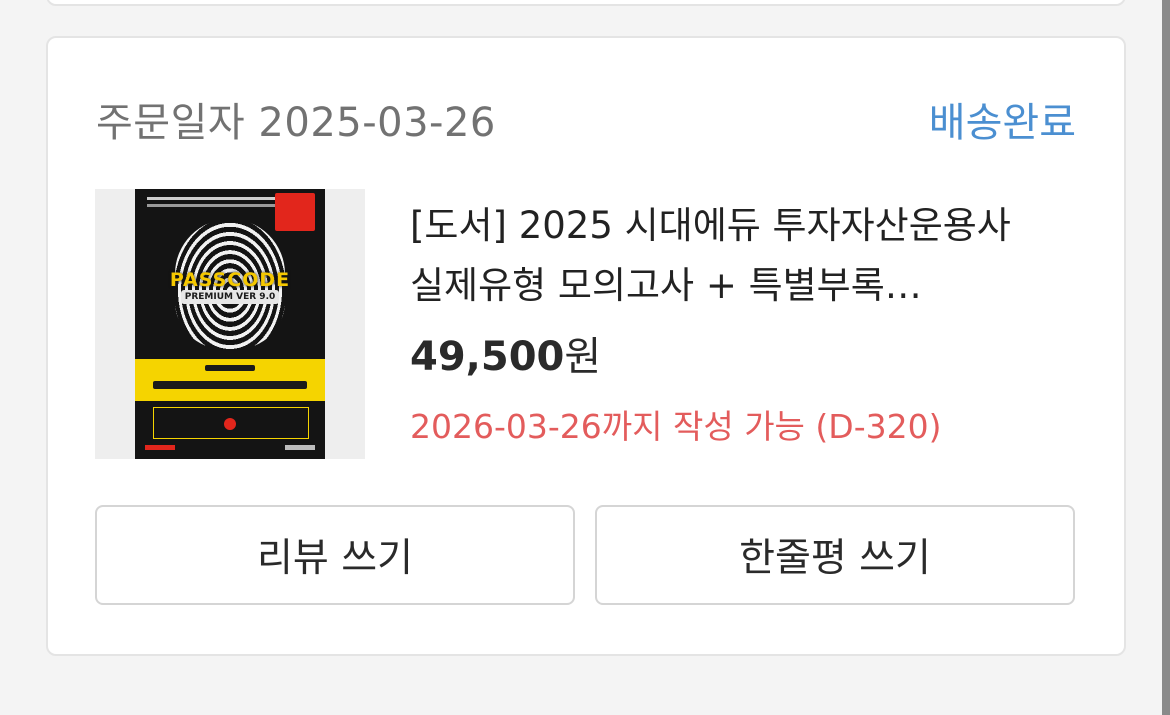  I want to click on cover-publisher, so click(160, 447).